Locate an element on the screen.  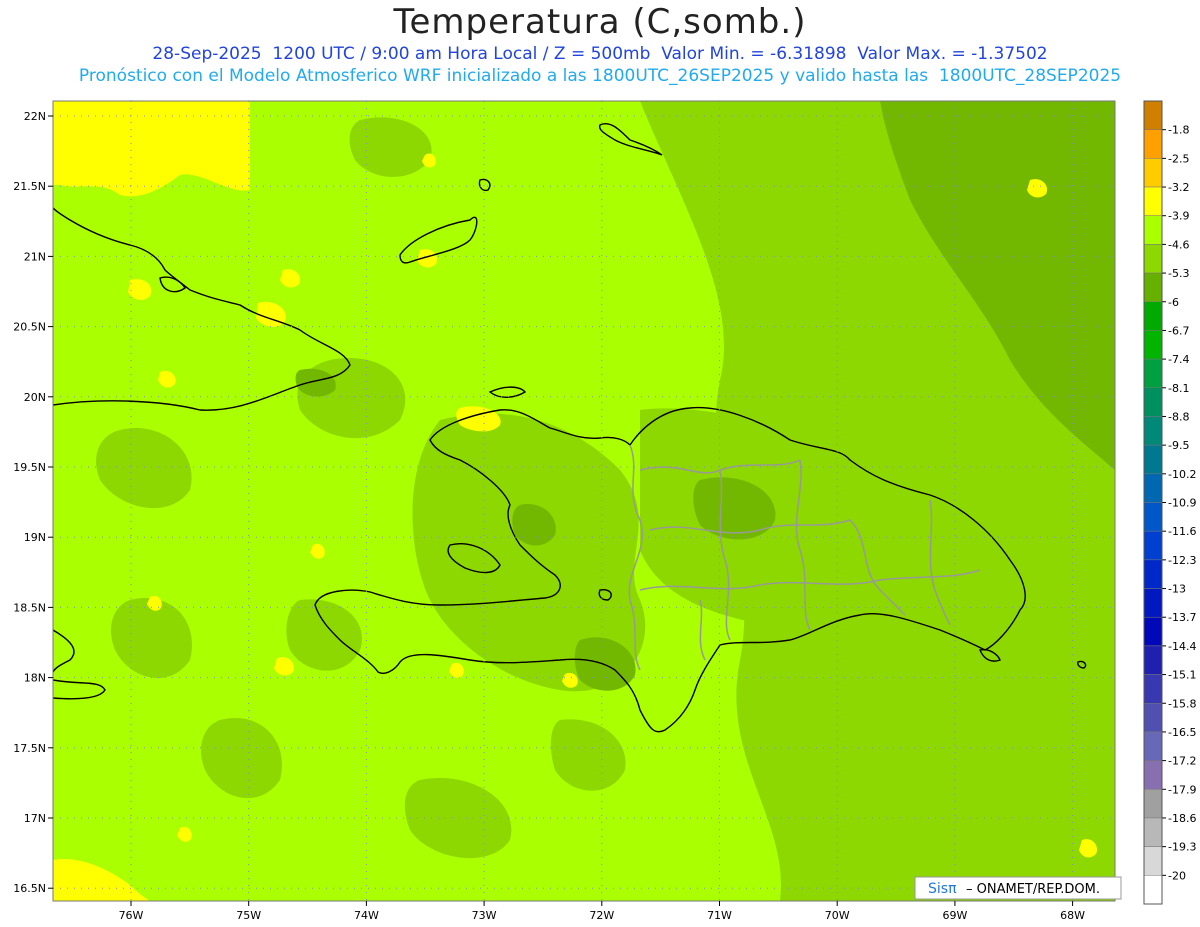
longitude-label: 71W is located at coordinates (719, 915).